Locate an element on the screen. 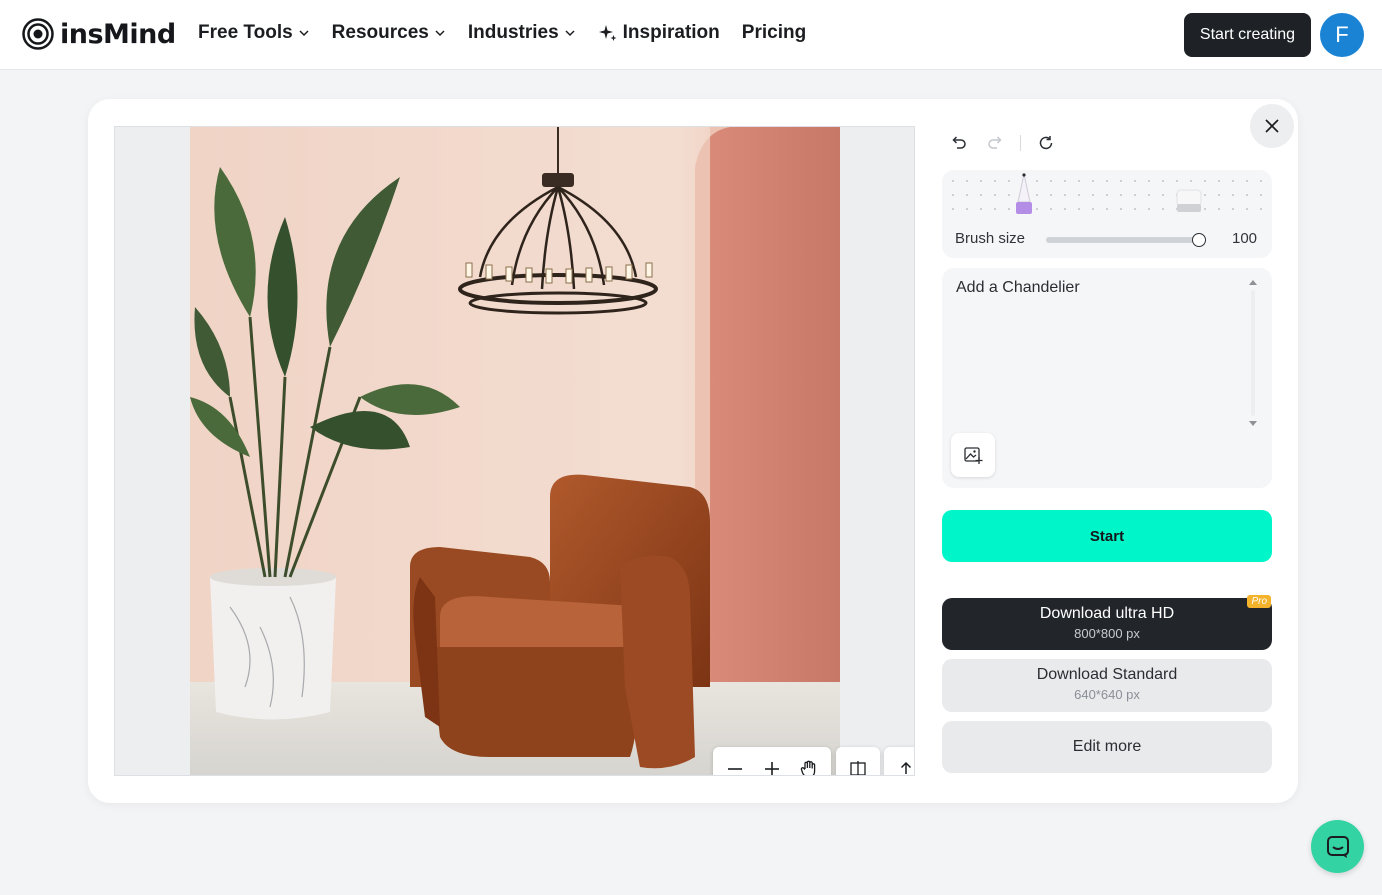  insmind-logo-icon is located at coordinates (38, 34).